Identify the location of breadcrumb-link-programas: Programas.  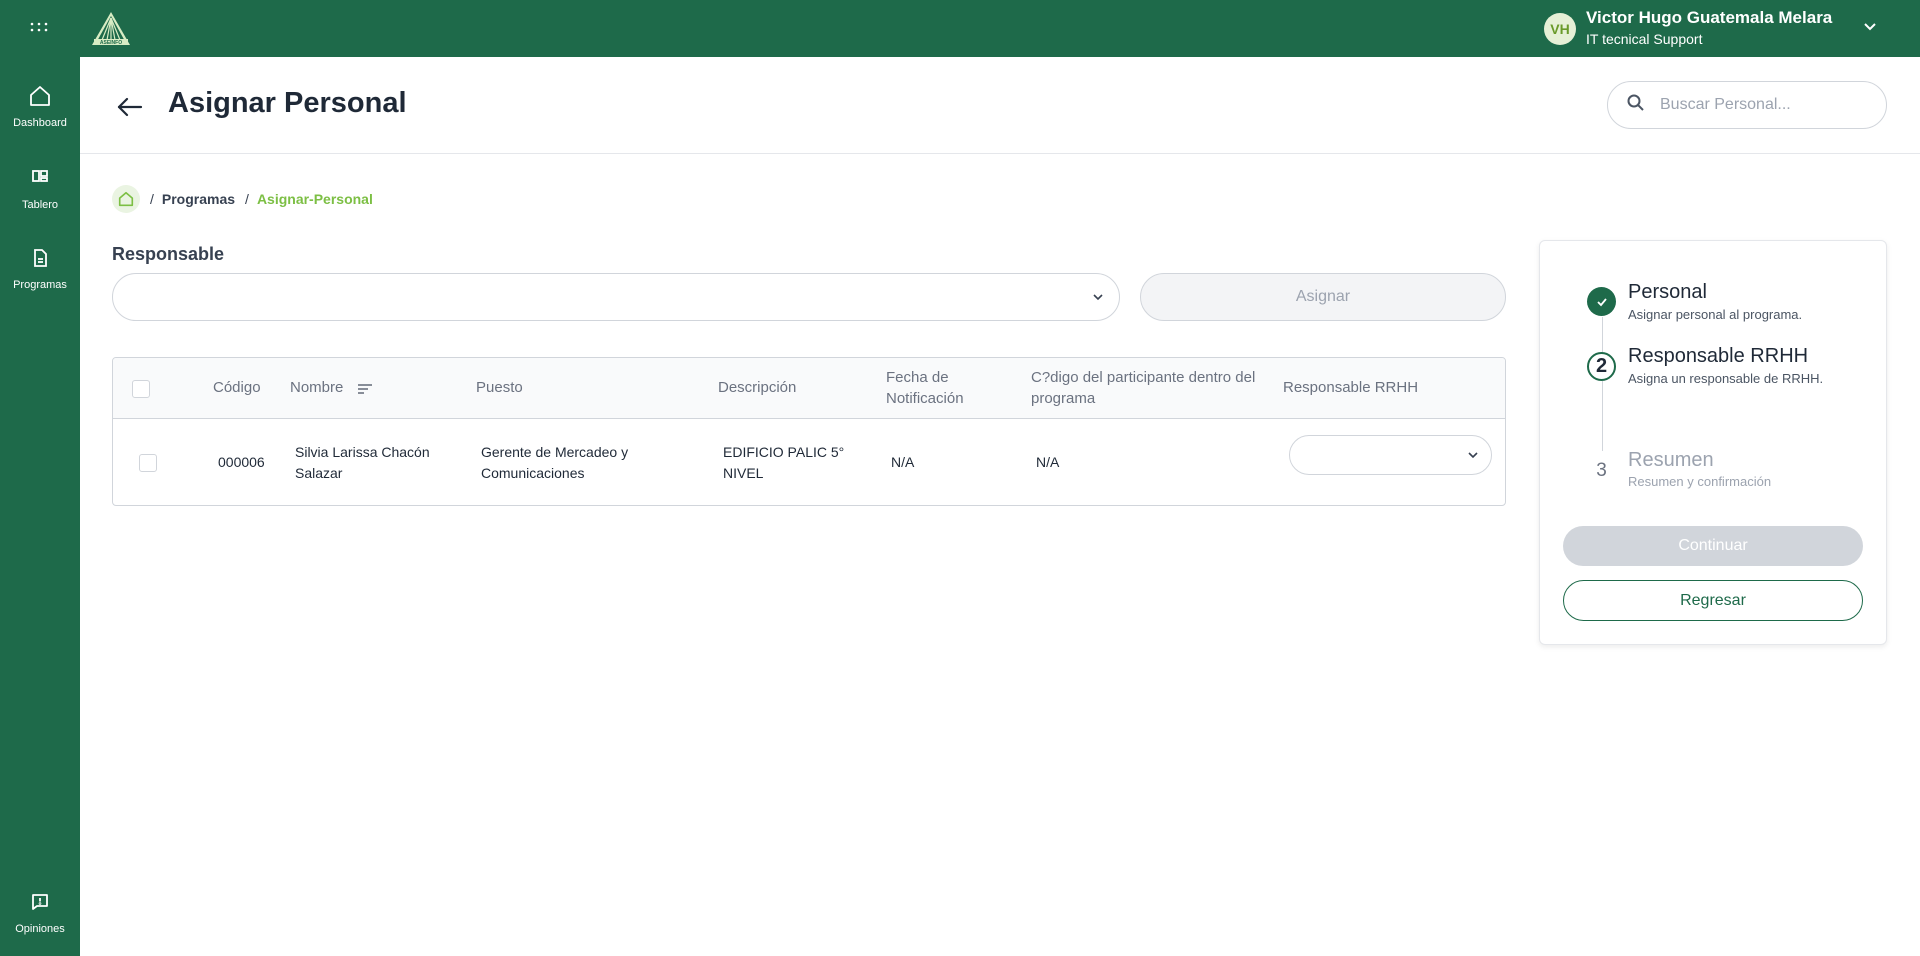
(198, 199).